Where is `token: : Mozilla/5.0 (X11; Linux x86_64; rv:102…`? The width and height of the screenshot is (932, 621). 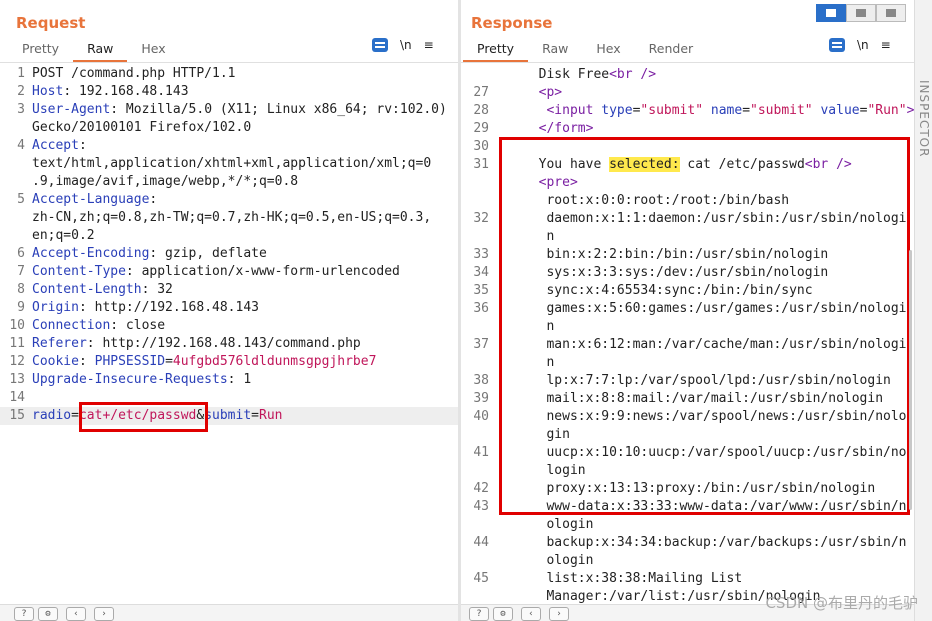 token: : Mozilla/5.0 (X11; Linux x86_64; rv:102… is located at coordinates (278, 109).